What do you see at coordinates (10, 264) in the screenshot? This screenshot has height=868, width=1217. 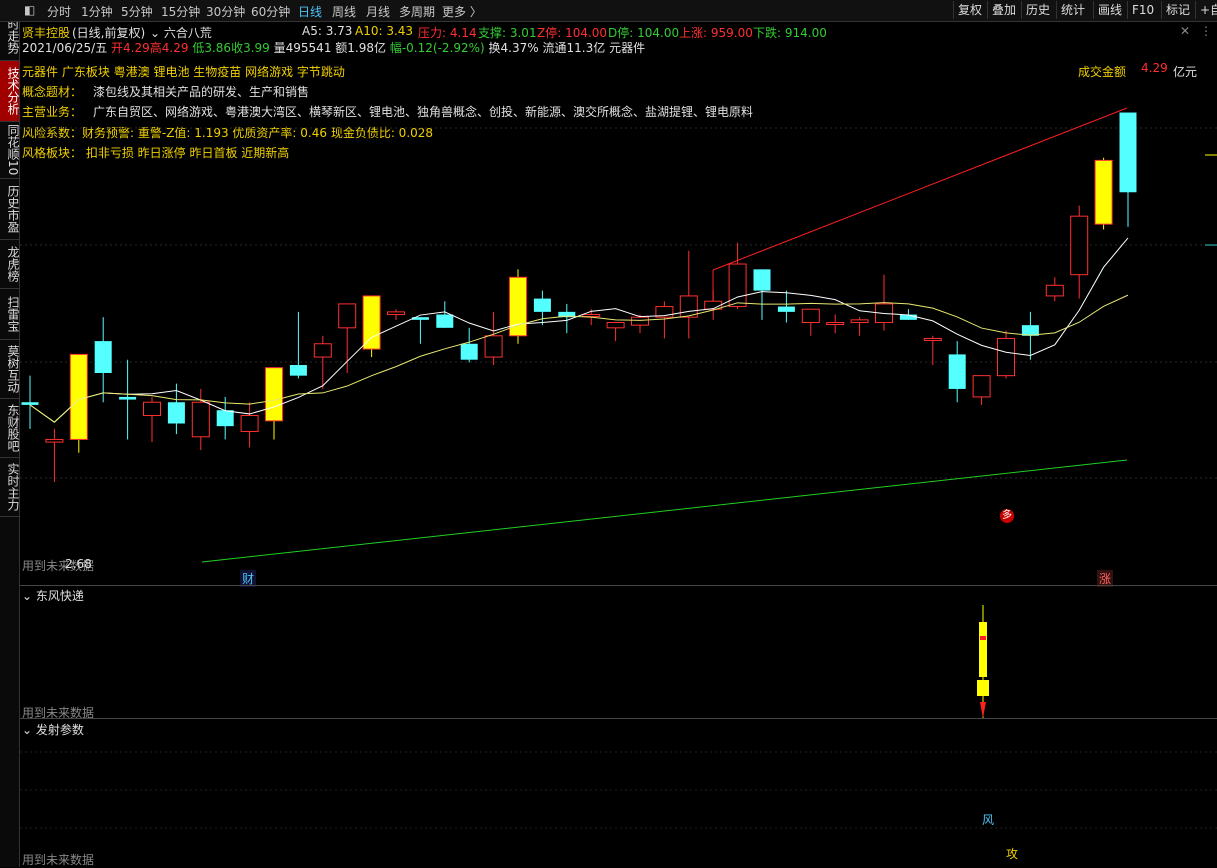 I see `side-tab-dragon-tiger: 龙虎榜` at bounding box center [10, 264].